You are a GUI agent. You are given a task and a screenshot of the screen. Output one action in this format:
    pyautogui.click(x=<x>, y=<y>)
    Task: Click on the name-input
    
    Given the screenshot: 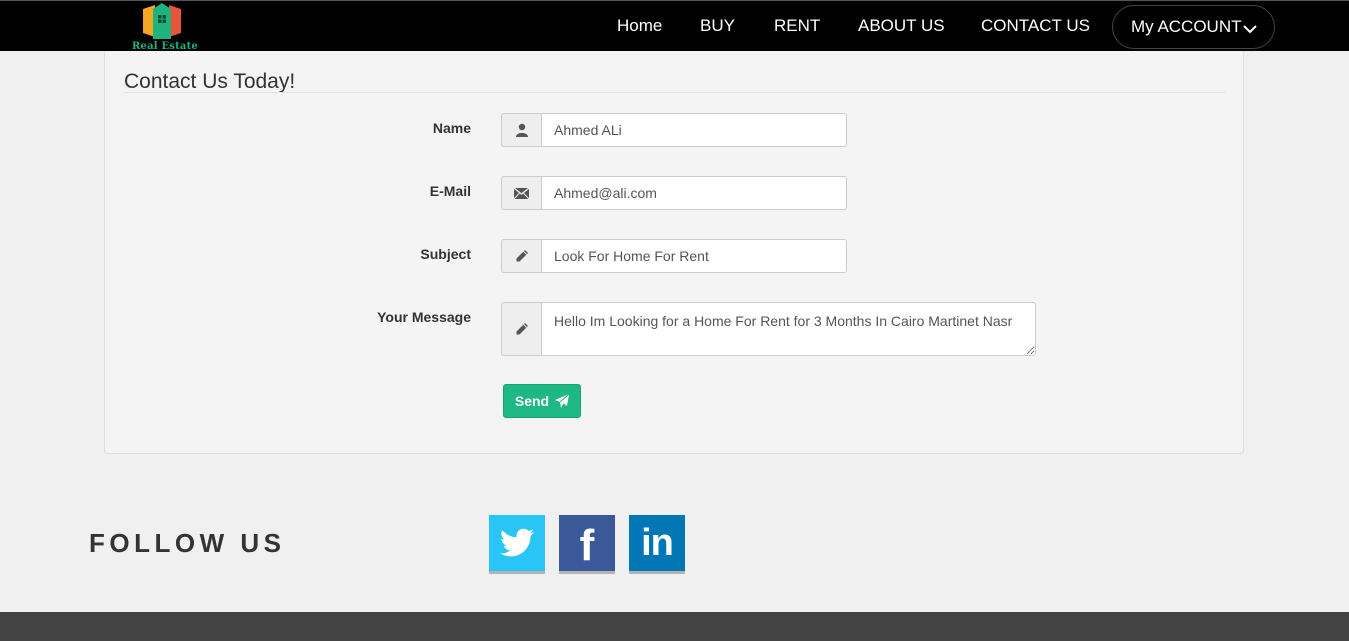 What is the action you would take?
    pyautogui.click(x=694, y=130)
    